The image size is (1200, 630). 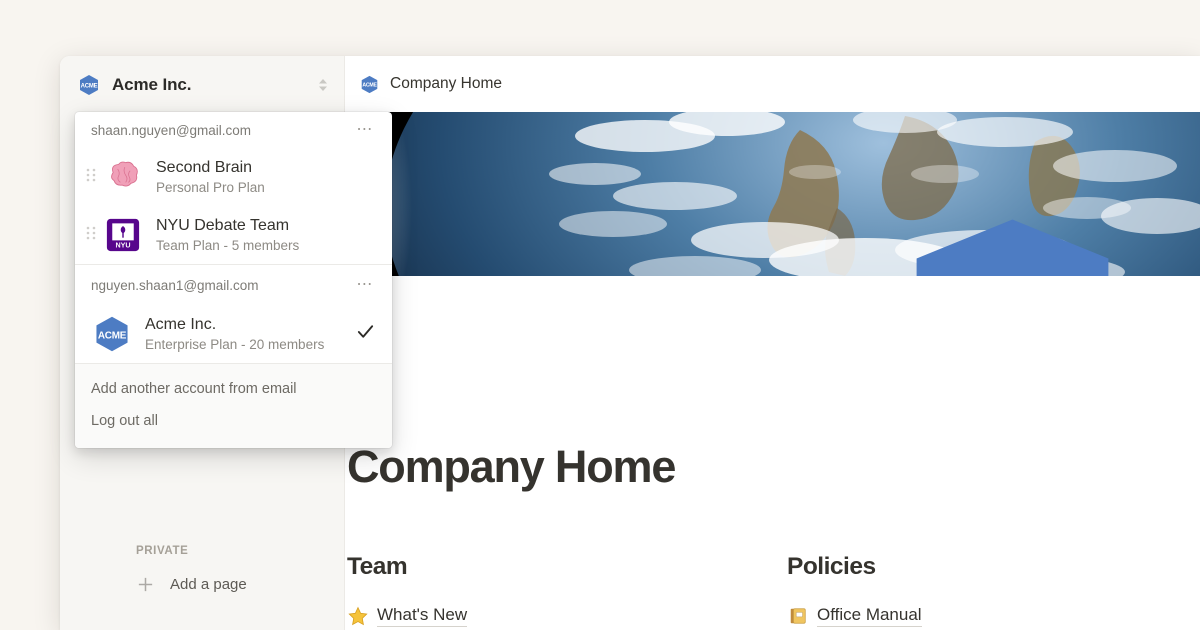 I want to click on workspace-plan: Enterprise Plan - 20 members, so click(x=235, y=344).